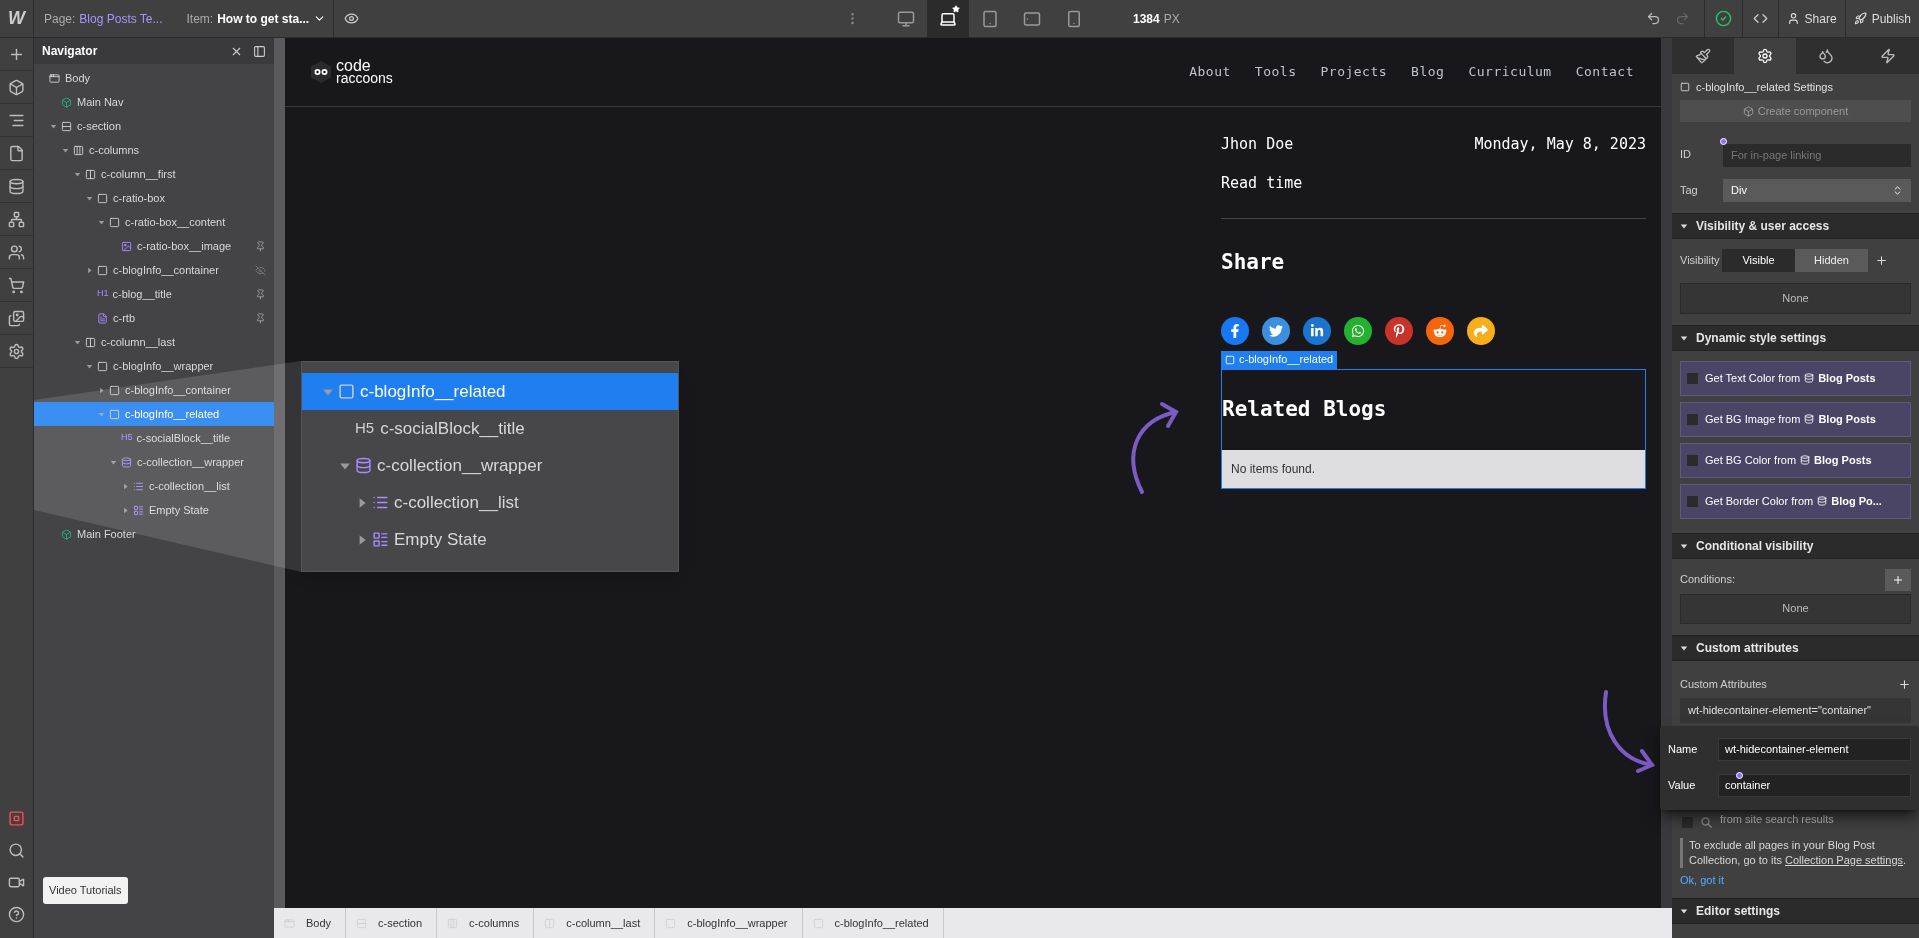  I want to click on nav-link: Contact, so click(1604, 72).